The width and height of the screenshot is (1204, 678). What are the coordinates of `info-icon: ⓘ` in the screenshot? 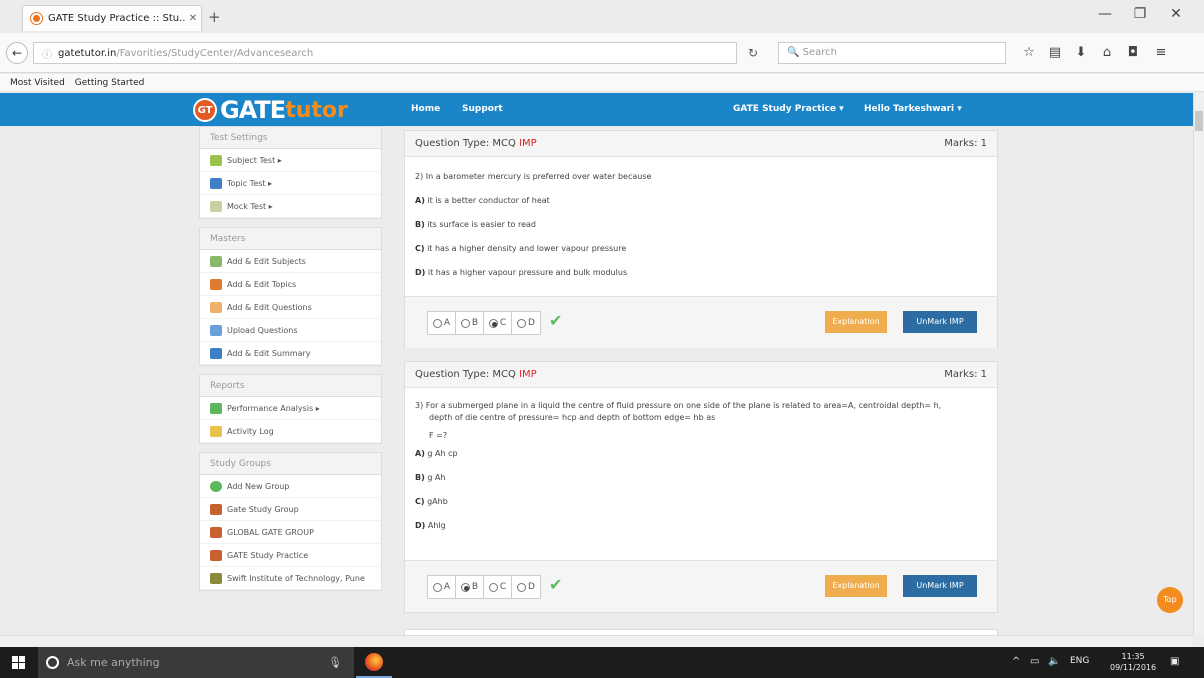 It's located at (47, 53).